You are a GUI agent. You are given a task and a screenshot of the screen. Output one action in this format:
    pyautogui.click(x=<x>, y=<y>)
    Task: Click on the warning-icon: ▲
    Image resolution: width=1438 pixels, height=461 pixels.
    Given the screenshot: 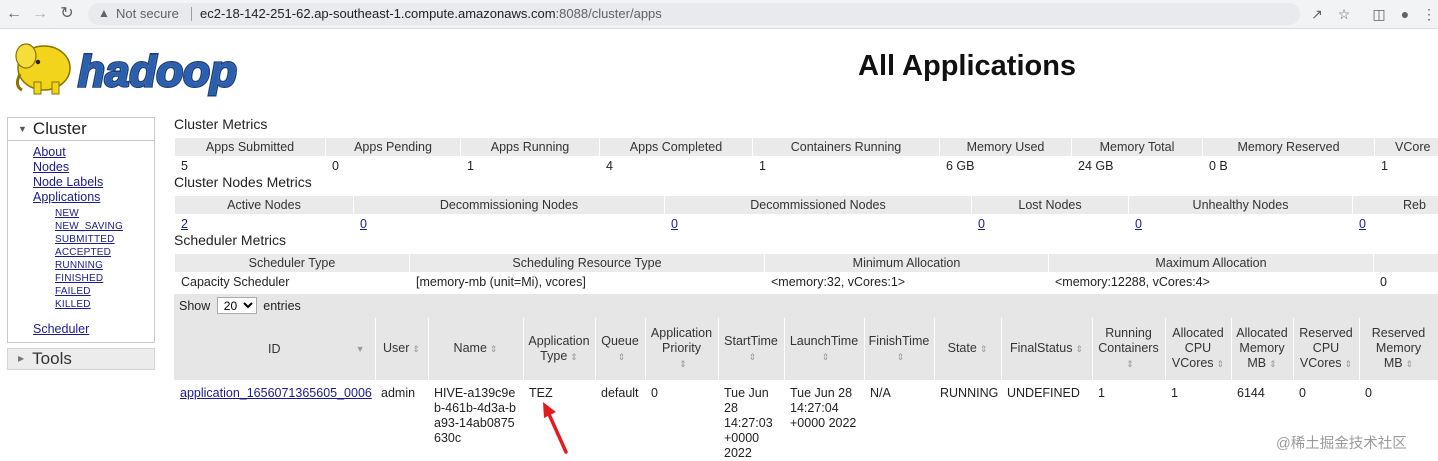 What is the action you would take?
    pyautogui.click(x=104, y=13)
    